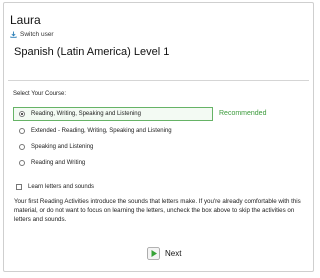 This screenshot has height=278, width=320. Describe the element at coordinates (25, 20) in the screenshot. I see `user-name: Laura` at that location.